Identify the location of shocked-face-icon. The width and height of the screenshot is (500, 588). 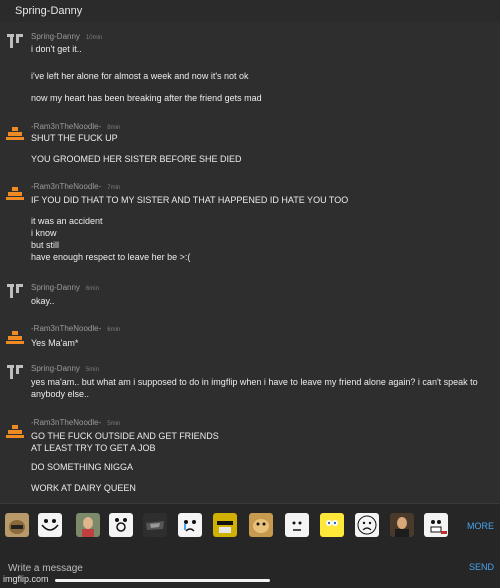
(121, 525).